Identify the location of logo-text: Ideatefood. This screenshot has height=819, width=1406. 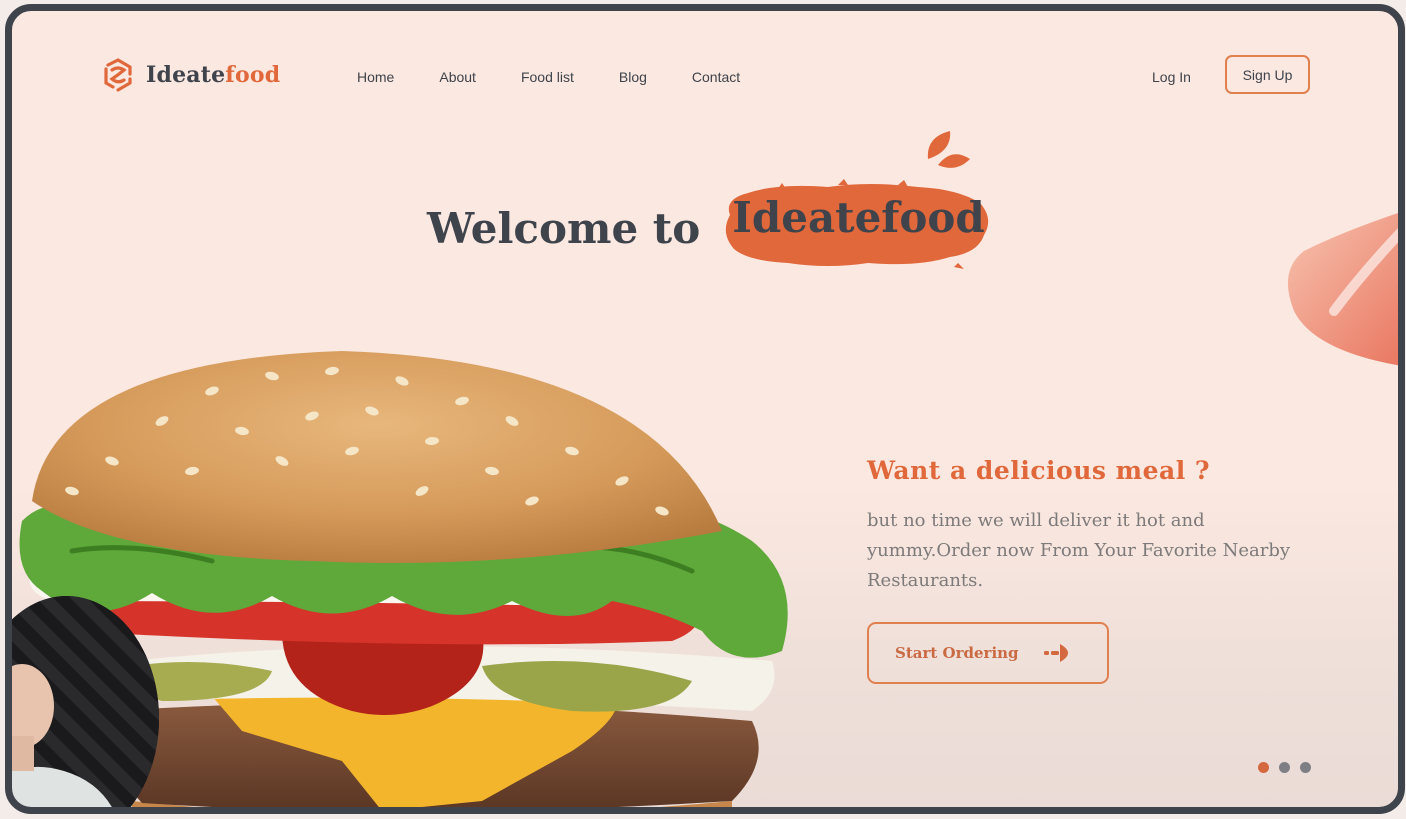
(213, 75).